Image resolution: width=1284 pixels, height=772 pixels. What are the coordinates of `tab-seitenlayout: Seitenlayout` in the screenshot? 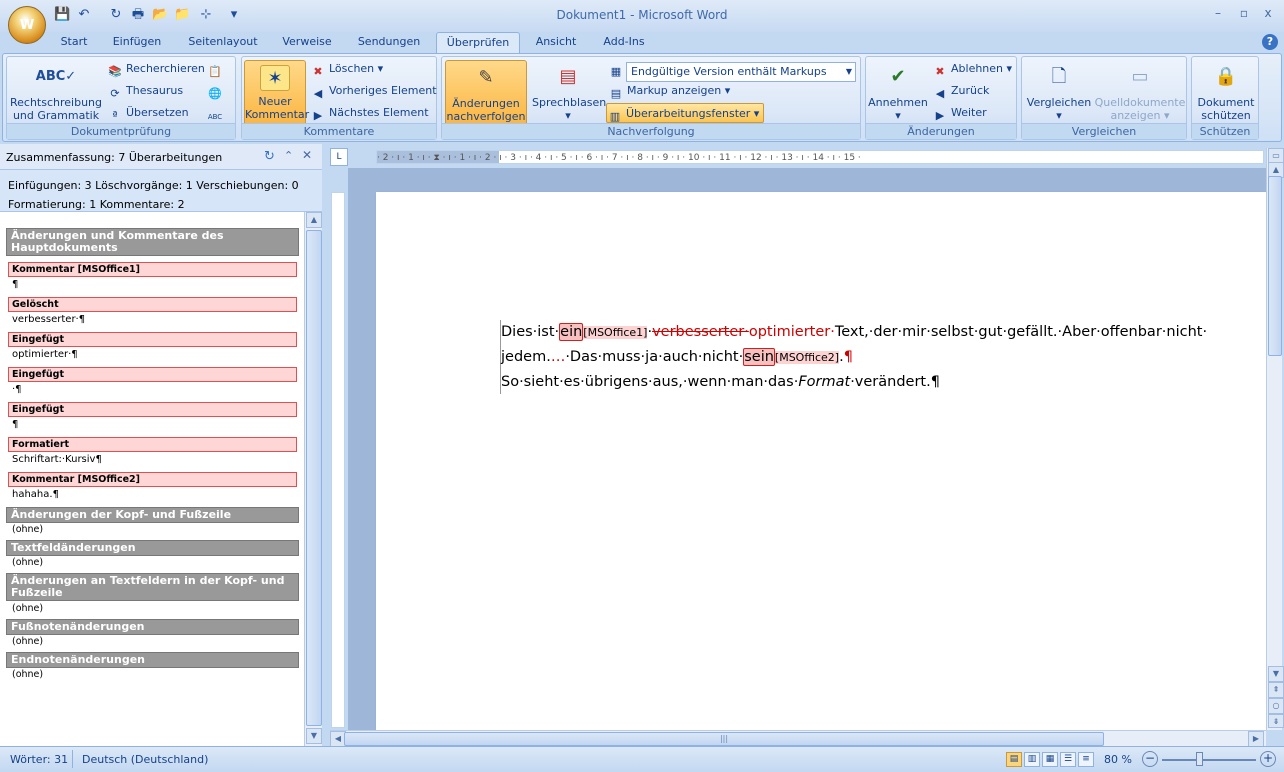 It's located at (223, 43).